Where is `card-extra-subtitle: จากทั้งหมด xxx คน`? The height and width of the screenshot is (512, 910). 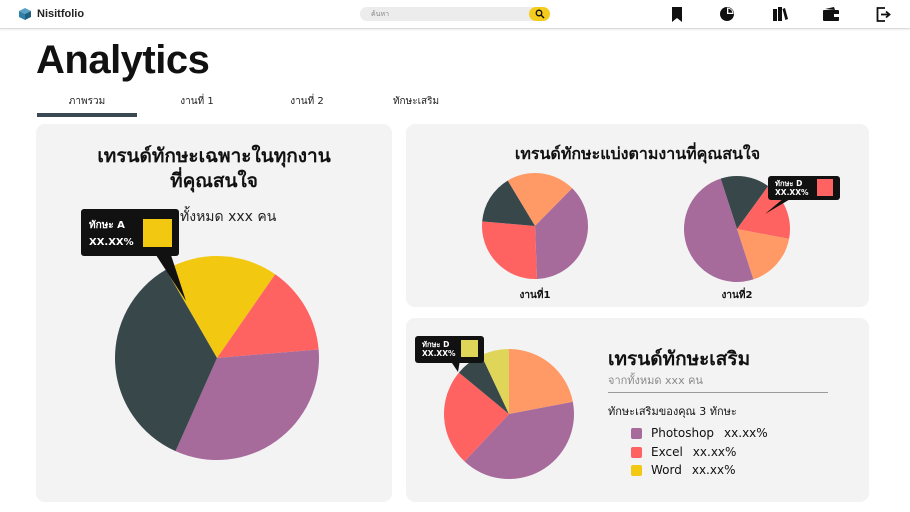 card-extra-subtitle: จากทั้งหมด xxx คน is located at coordinates (655, 380).